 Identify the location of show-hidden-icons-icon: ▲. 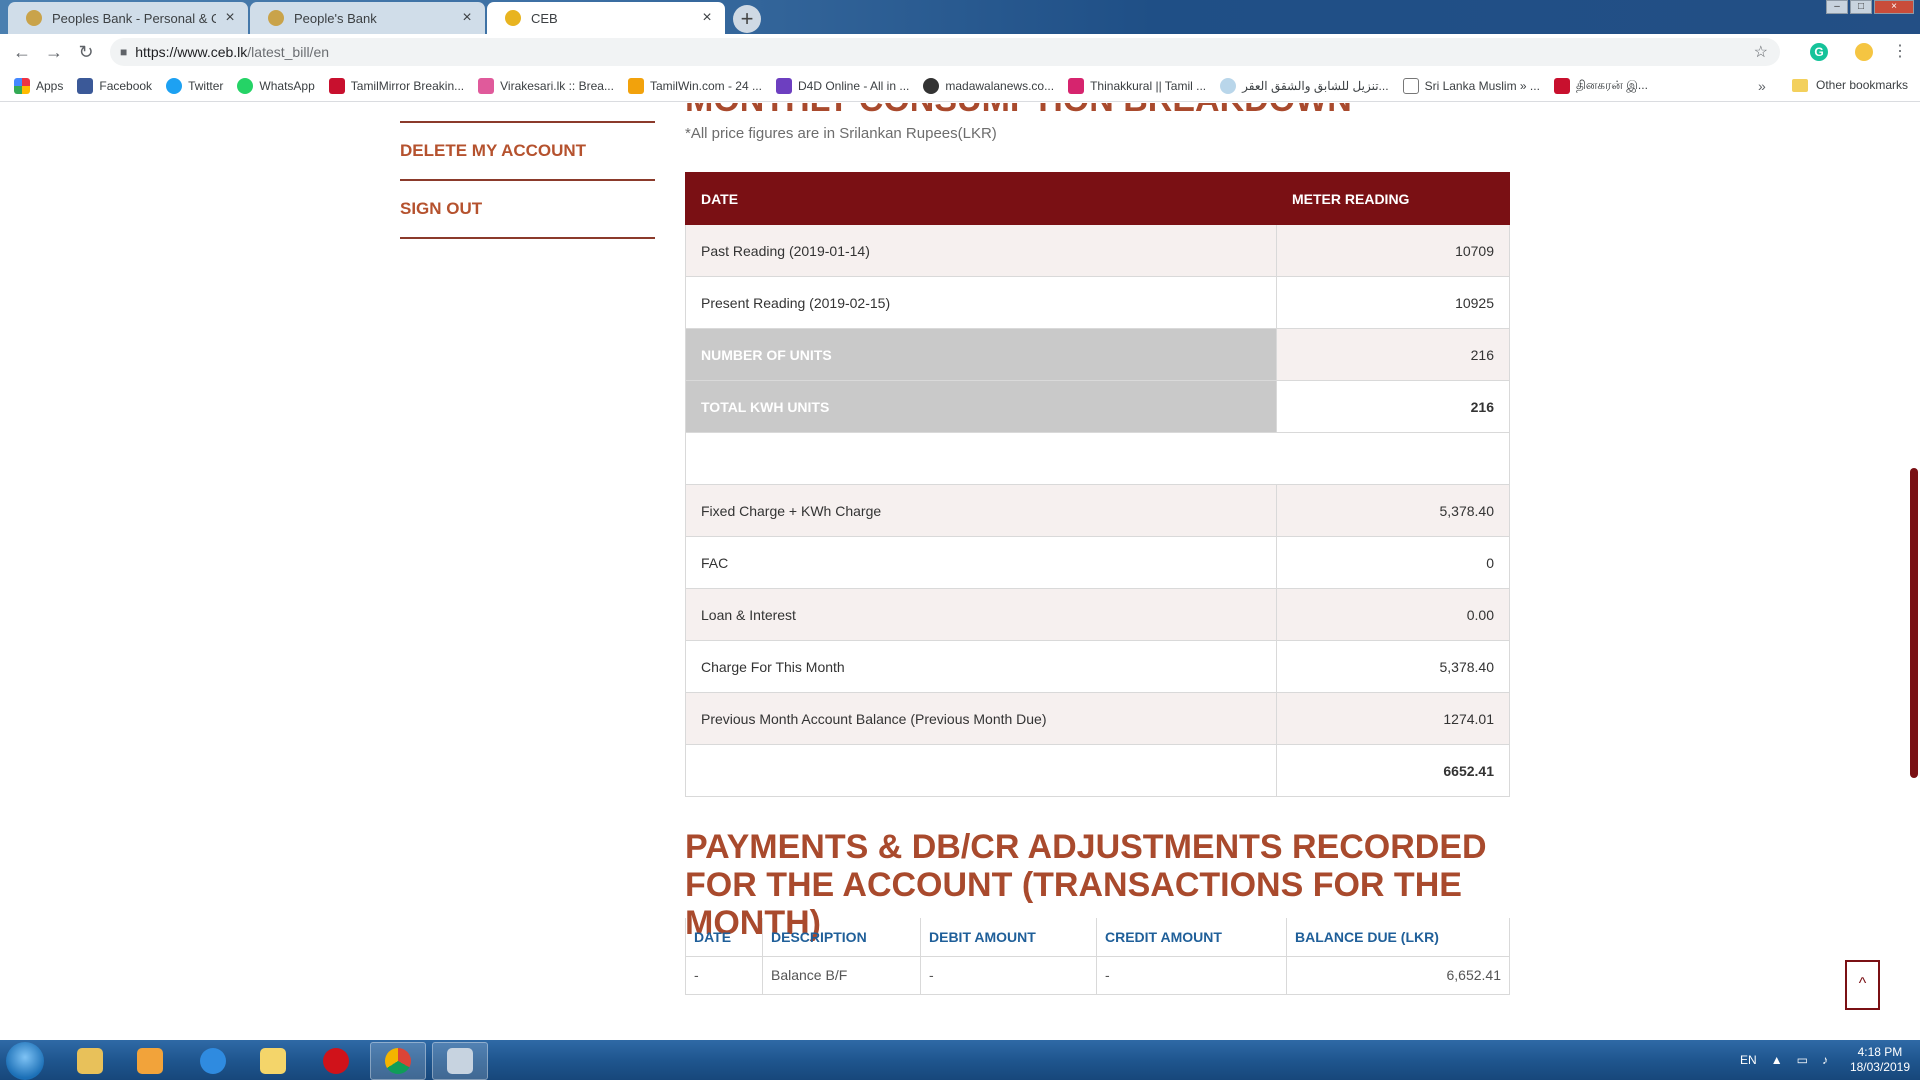
(1777, 1060).